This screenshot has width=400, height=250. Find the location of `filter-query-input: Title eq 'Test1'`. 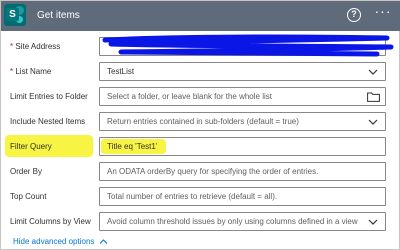

filter-query-input: Title eq 'Test1' is located at coordinates (242, 146).